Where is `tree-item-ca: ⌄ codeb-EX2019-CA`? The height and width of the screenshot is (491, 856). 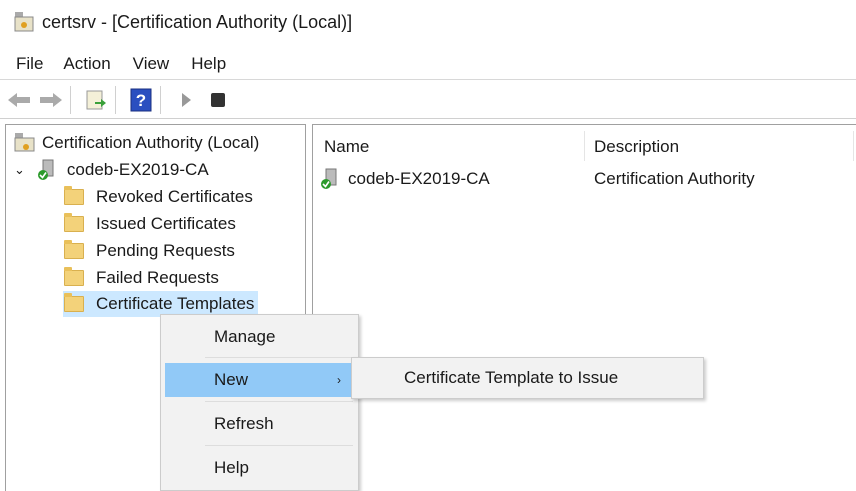 tree-item-ca: ⌄ codeb-EX2019-CA is located at coordinates (111, 170).